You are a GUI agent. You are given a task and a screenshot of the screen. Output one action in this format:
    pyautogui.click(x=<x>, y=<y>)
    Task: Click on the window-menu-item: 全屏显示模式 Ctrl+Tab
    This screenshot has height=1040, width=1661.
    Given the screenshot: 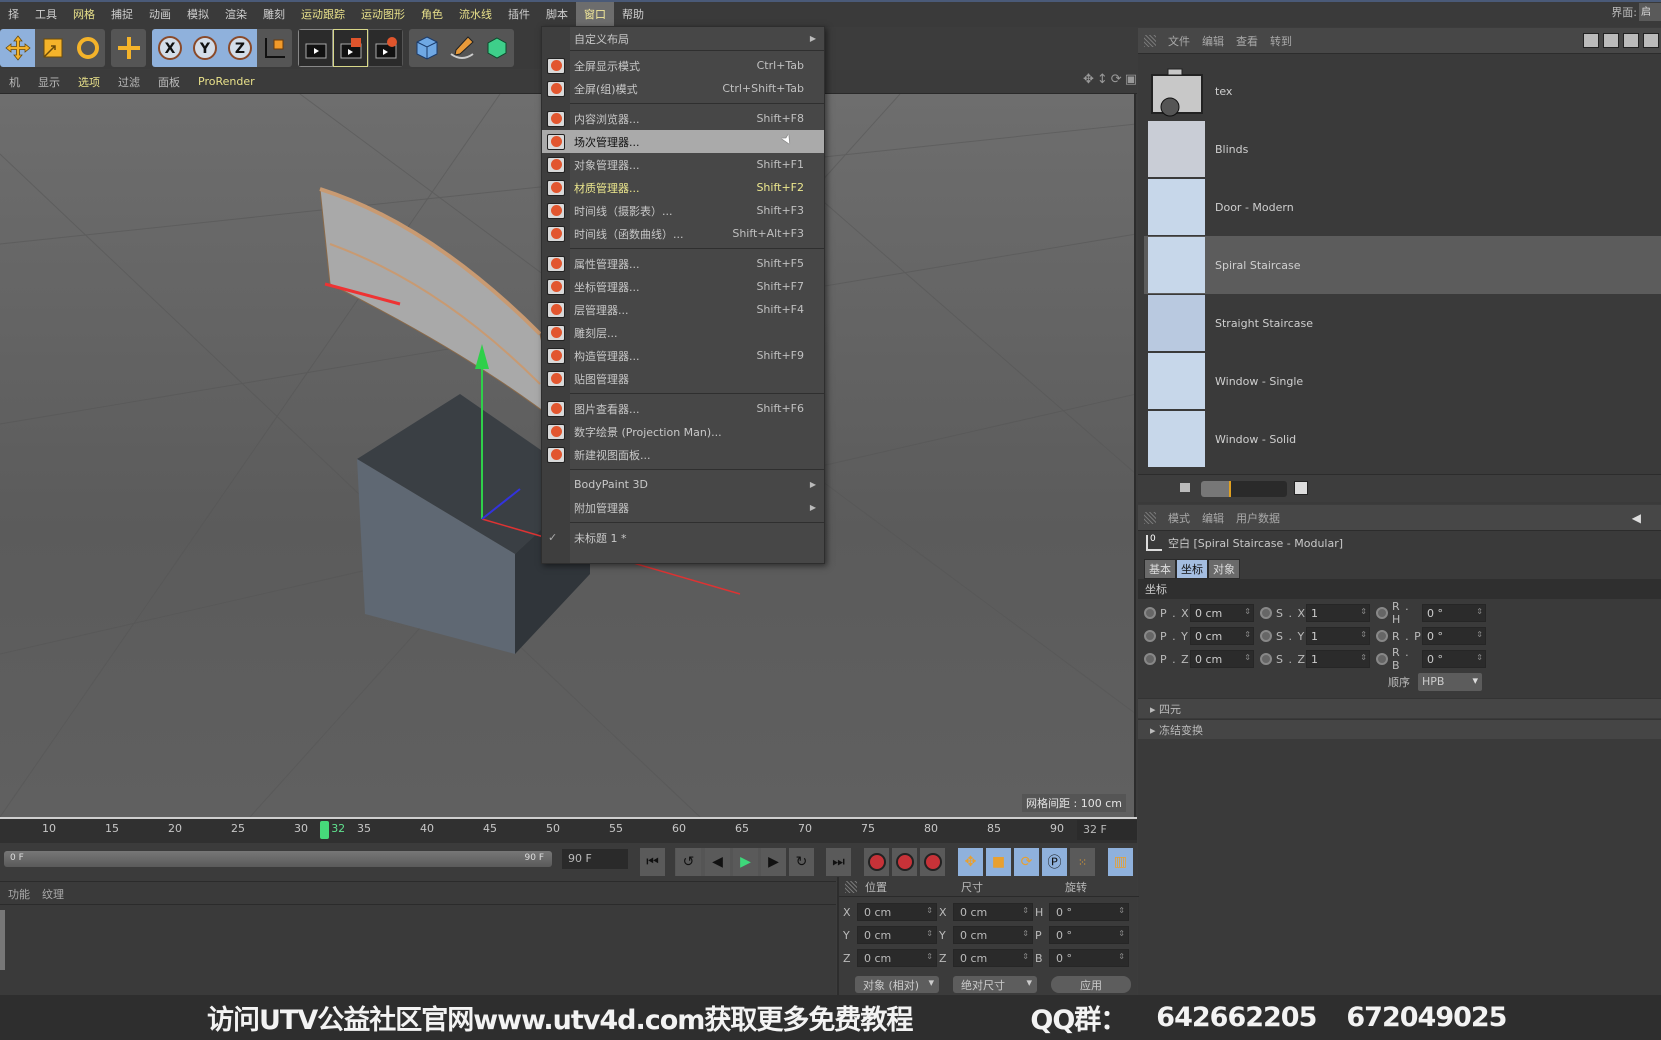 What is the action you would take?
    pyautogui.click(x=683, y=65)
    